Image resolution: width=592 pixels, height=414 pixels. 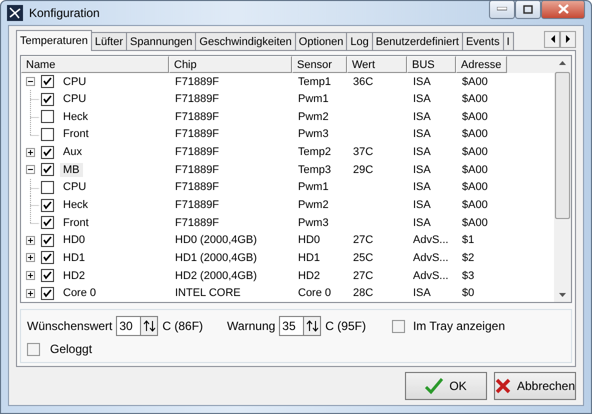 I want to click on tab: Lüfter, so click(x=109, y=41).